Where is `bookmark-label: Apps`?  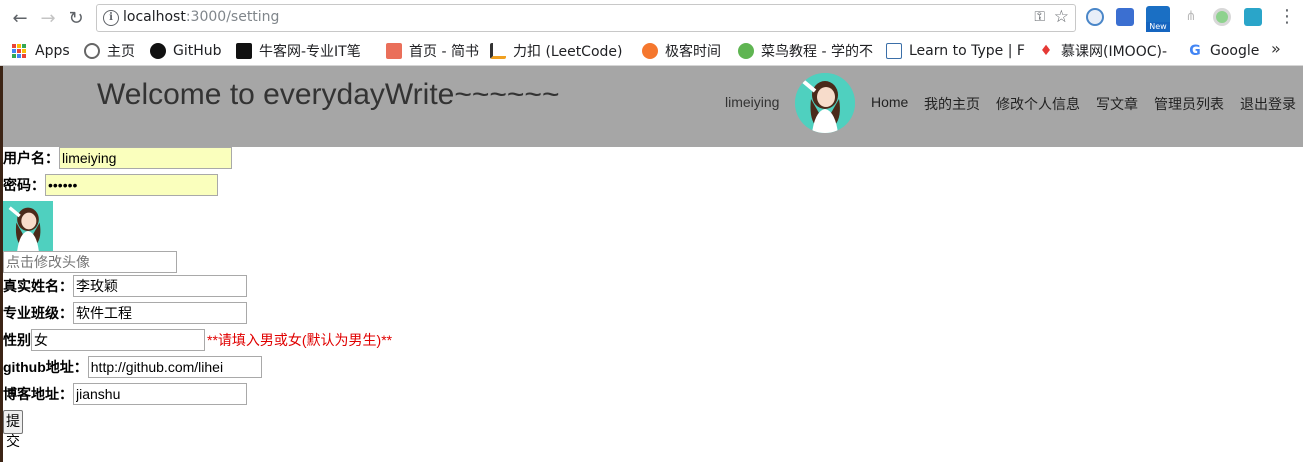
bookmark-label: Apps is located at coordinates (52, 51).